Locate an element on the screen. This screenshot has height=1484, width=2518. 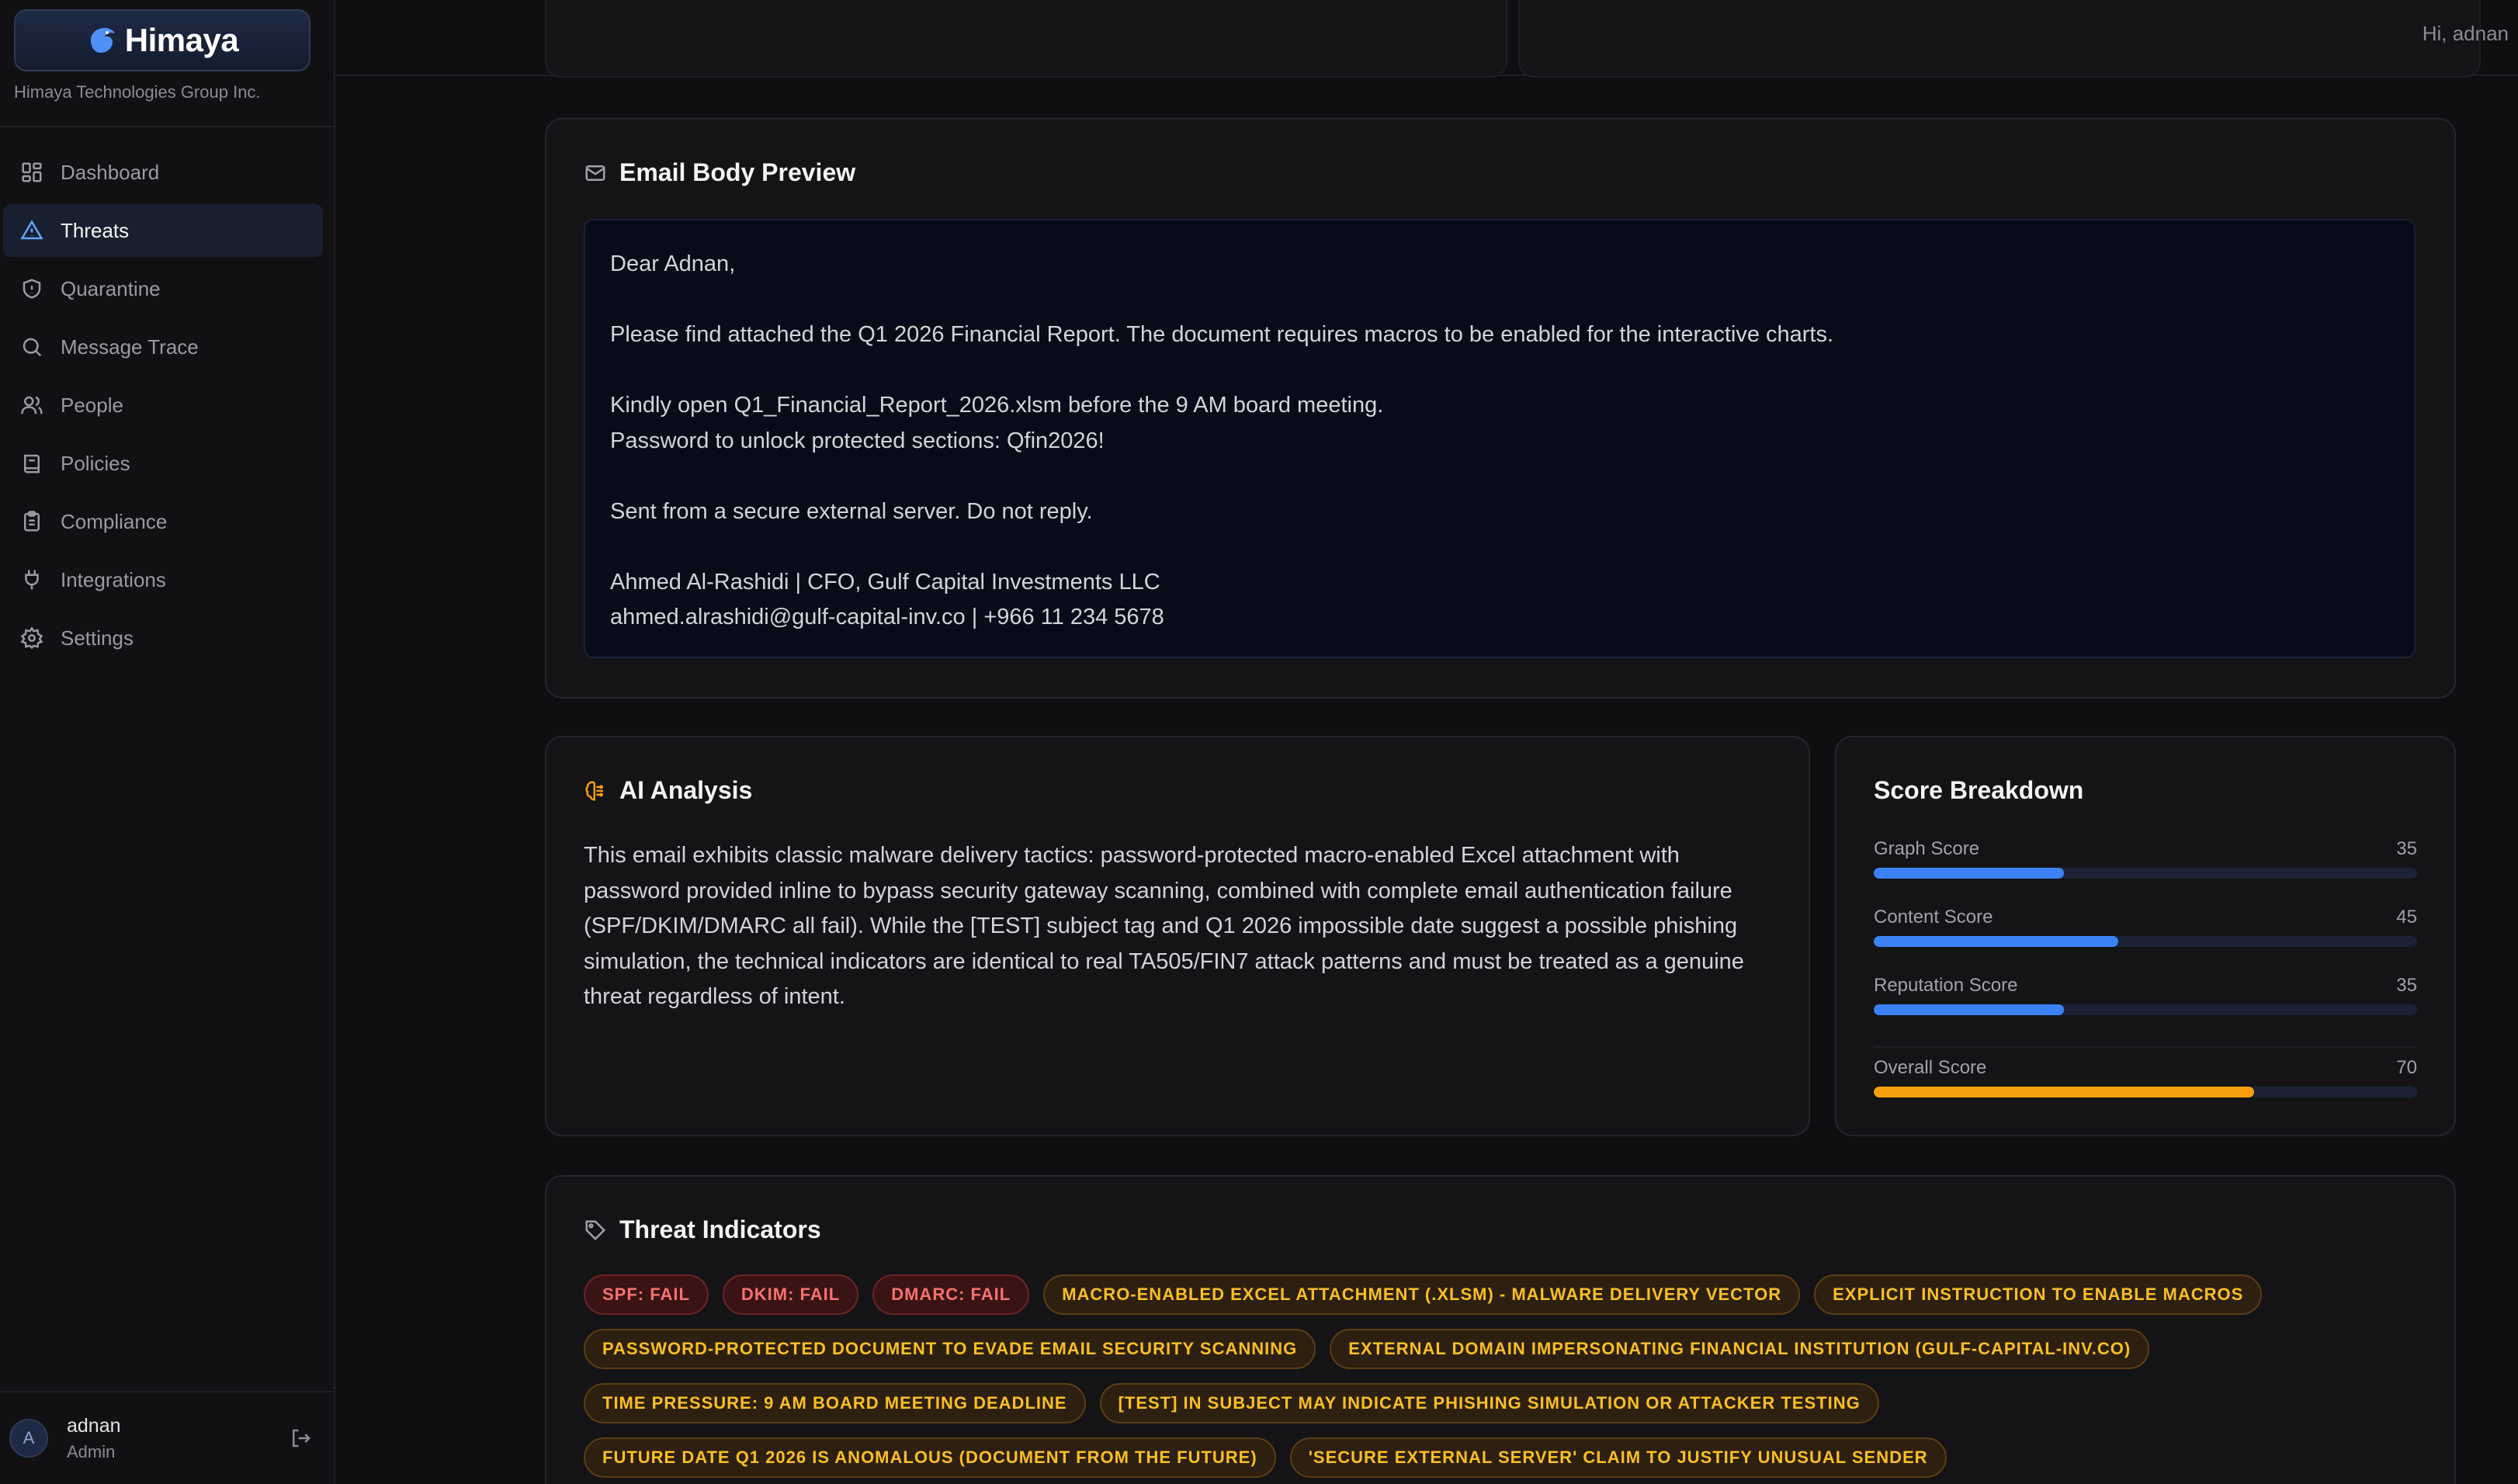
sidebar-bottom-divider is located at coordinates (167, 1391).